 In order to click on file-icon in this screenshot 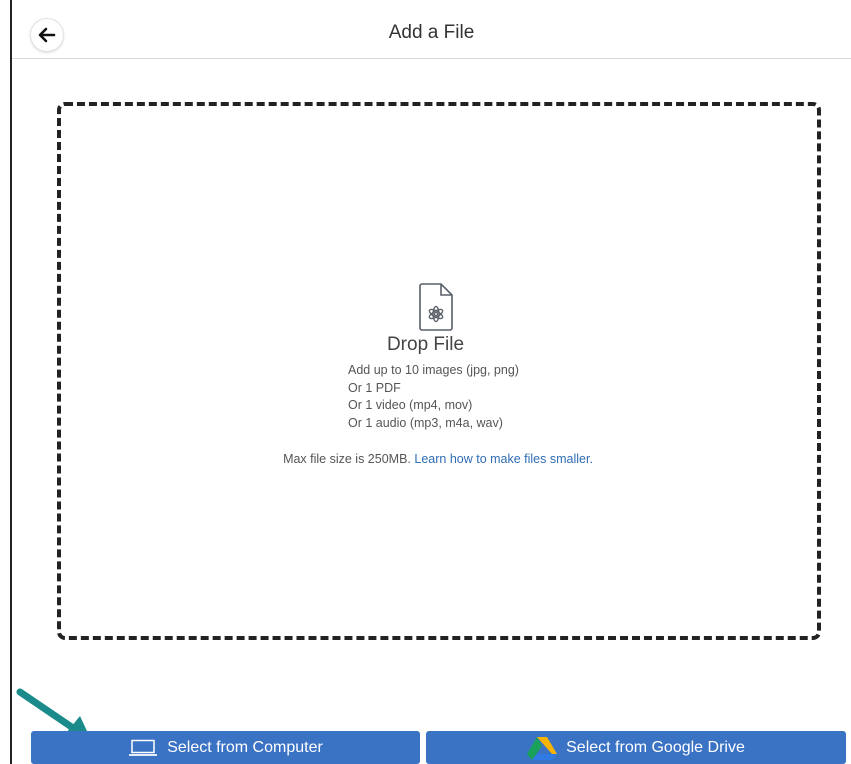, I will do `click(436, 307)`.